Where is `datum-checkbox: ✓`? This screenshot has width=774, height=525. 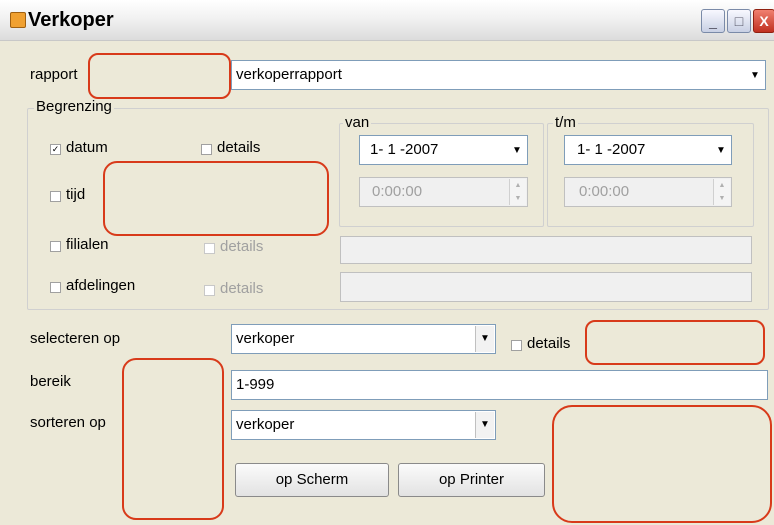 datum-checkbox: ✓ is located at coordinates (55, 149).